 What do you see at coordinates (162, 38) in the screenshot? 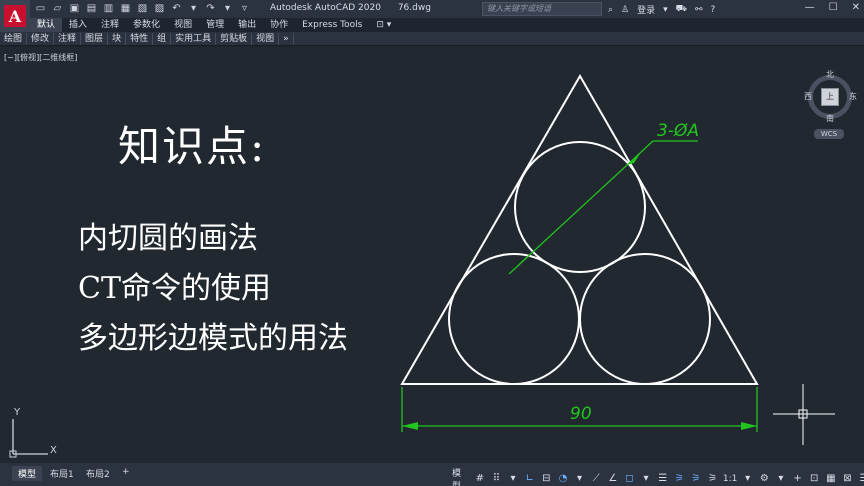
I see `panel-groups: 组` at bounding box center [162, 38].